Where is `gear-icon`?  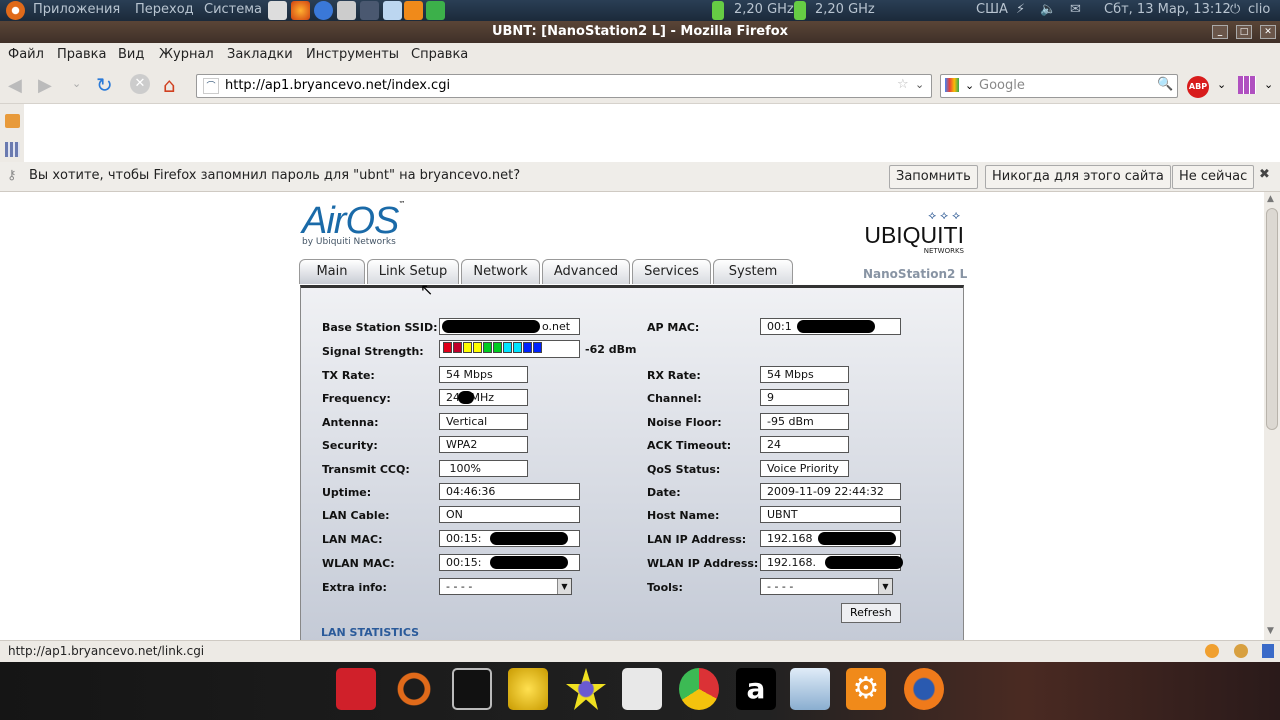 gear-icon is located at coordinates (413, 10).